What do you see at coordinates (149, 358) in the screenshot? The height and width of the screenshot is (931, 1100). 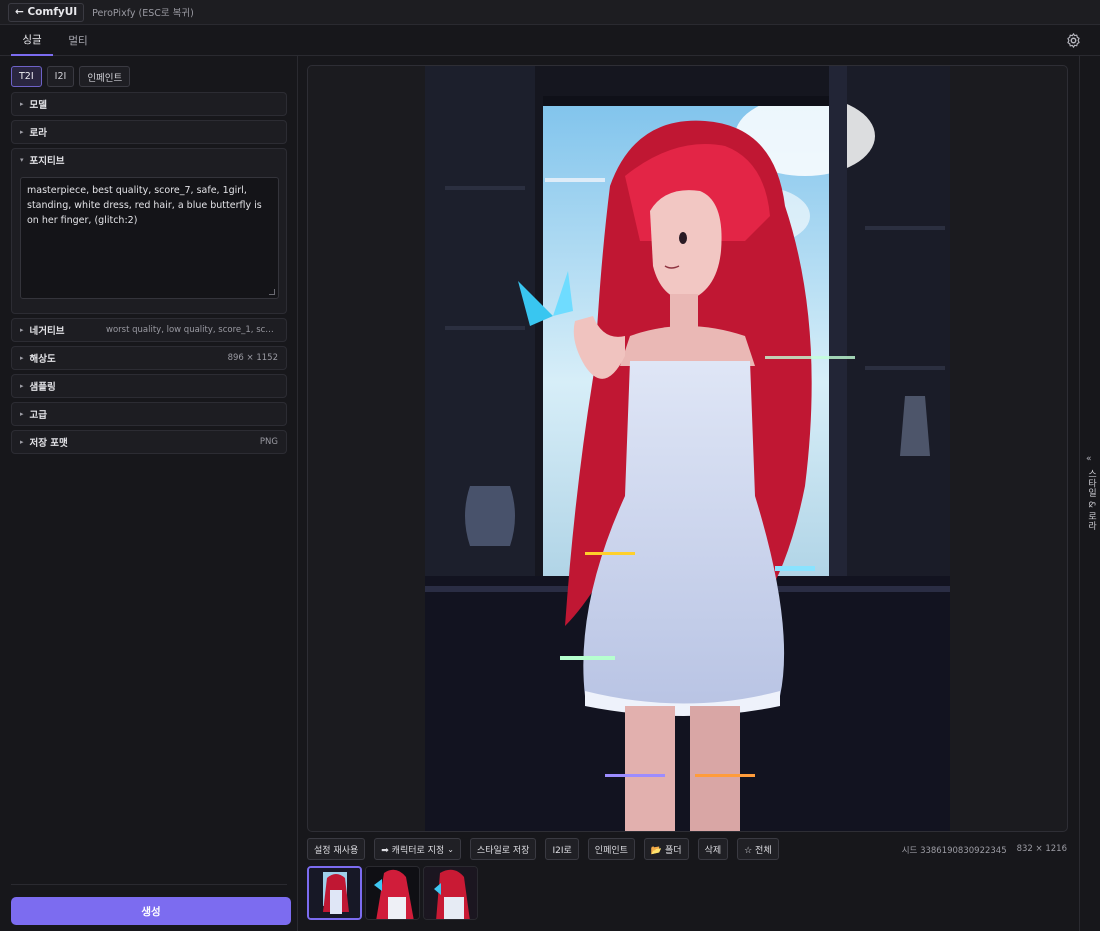 I see `section-resolution: ▸ 해상도 896 × 1152` at bounding box center [149, 358].